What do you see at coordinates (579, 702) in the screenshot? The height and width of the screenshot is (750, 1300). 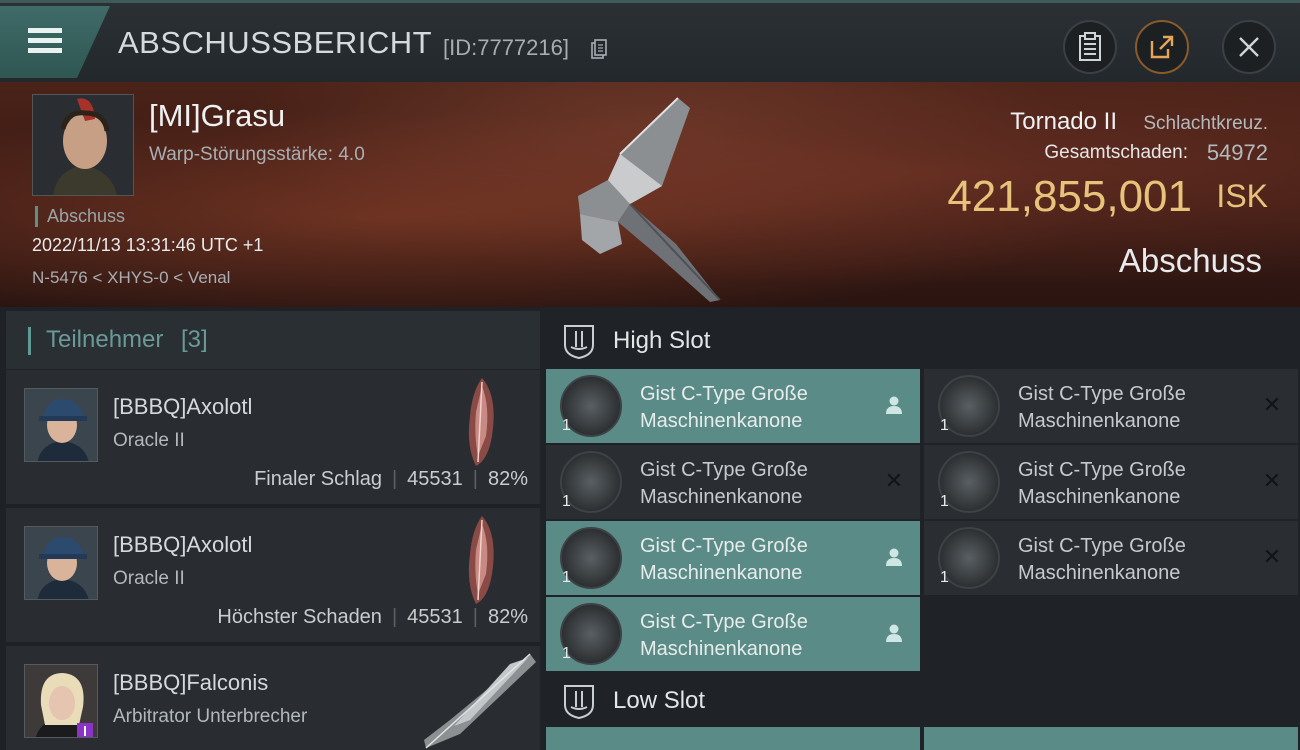 I see `low-slot-icon` at bounding box center [579, 702].